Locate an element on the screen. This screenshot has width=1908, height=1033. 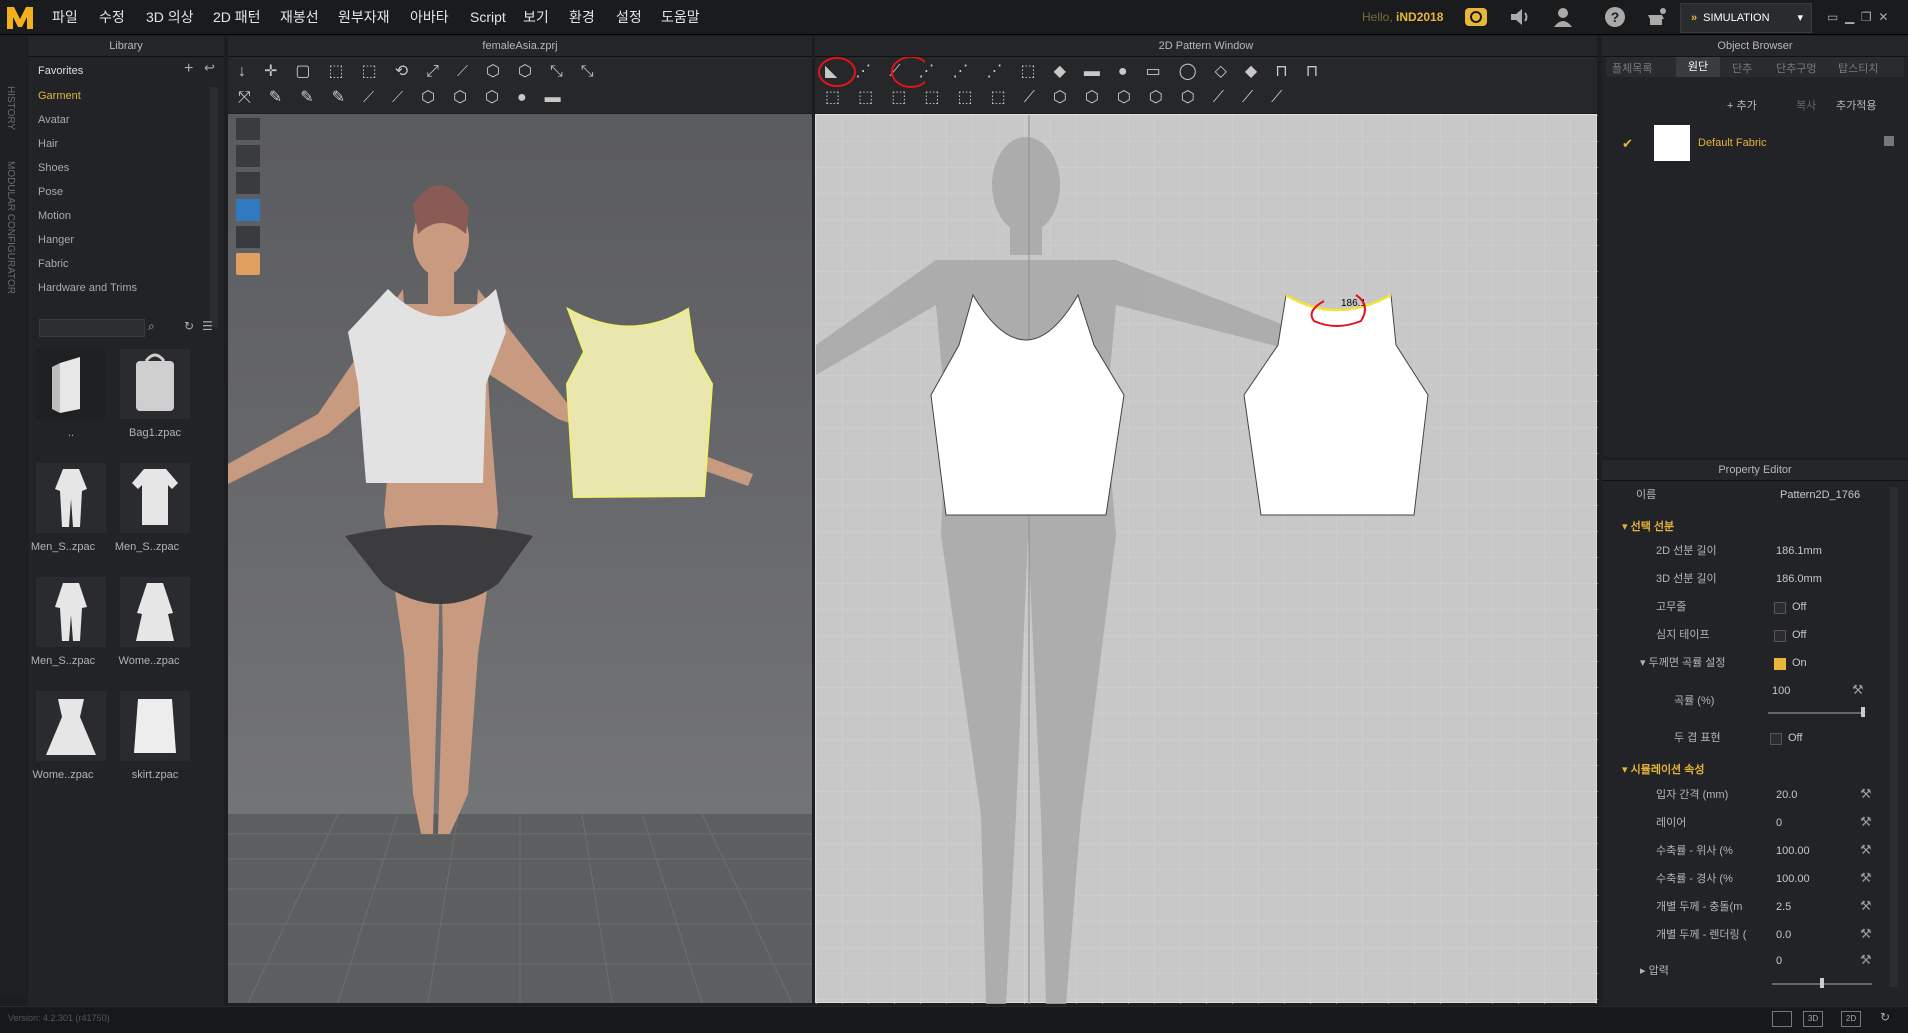
sim-layer-value: 0 is located at coordinates (1779, 823).